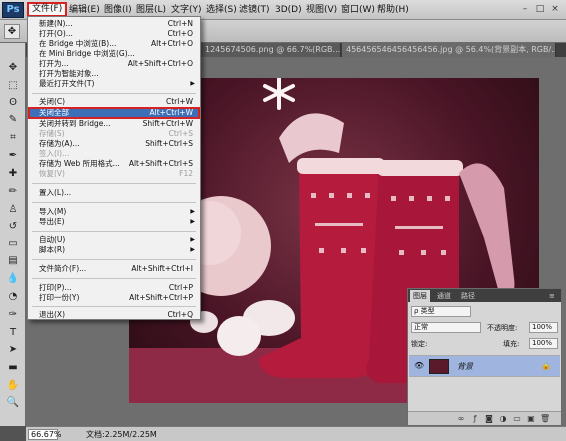  I want to click on menu-3d: 3D(D), so click(288, 10).